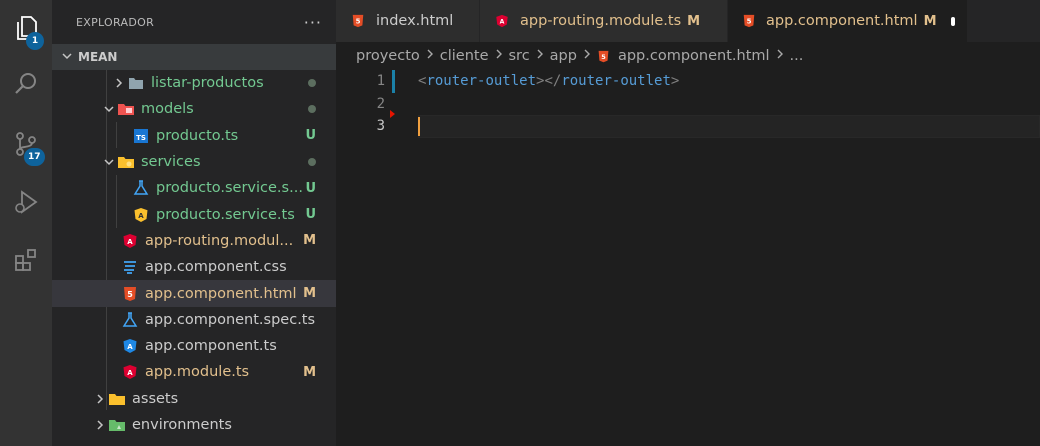 This screenshot has width=1040, height=446. Describe the element at coordinates (519, 56) in the screenshot. I see `breadcrumb-item: src` at that location.